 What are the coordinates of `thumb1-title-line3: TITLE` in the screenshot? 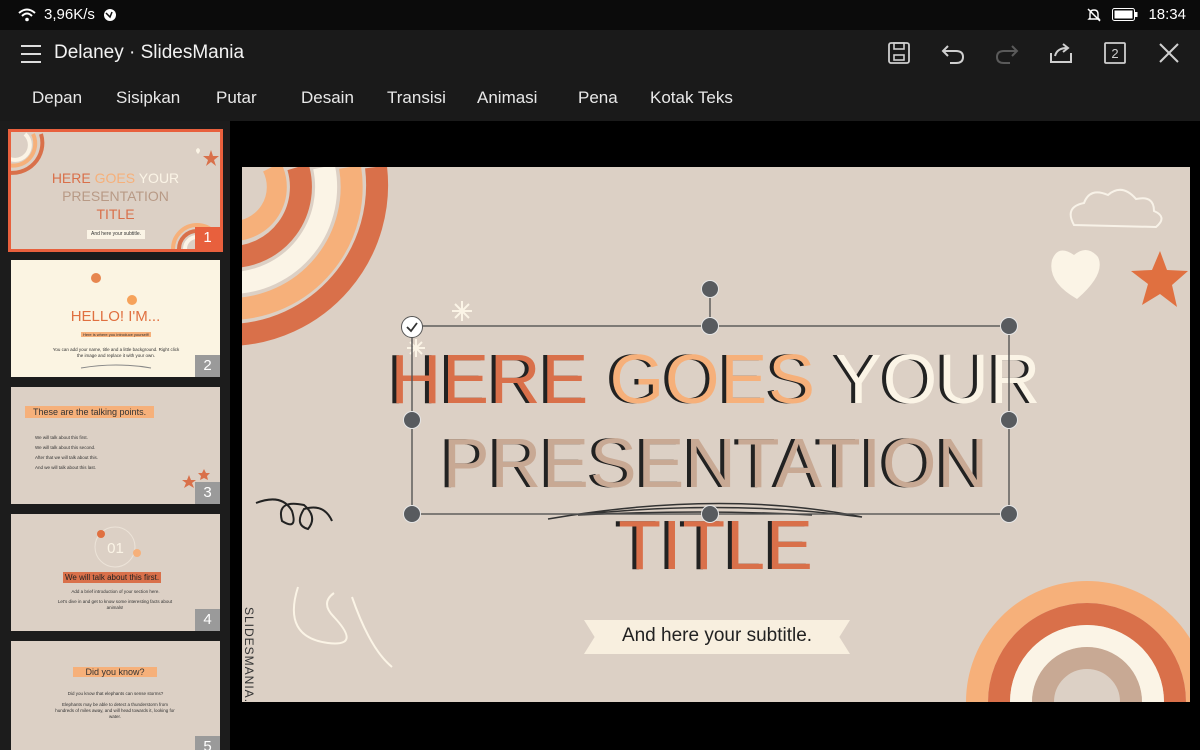 It's located at (115, 214).